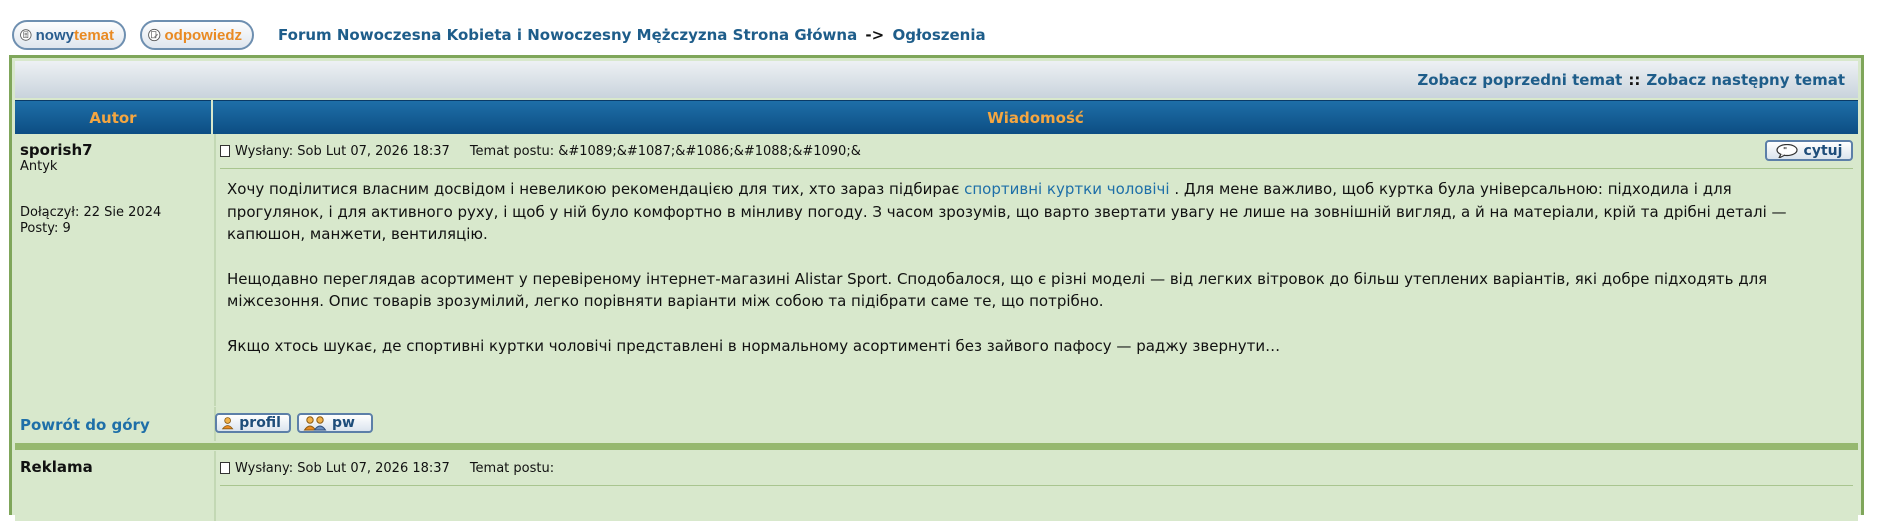 The height and width of the screenshot is (521, 1878). I want to click on private-message-users-icon, so click(315, 423).